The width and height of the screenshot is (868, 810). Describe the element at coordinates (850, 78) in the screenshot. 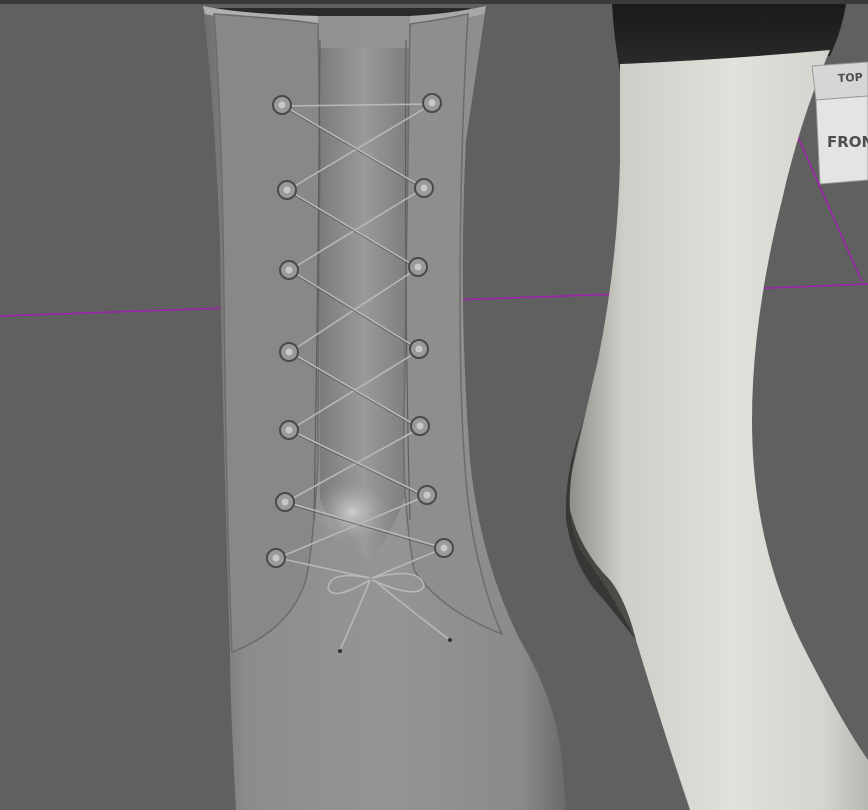

I see `view-cube-top-label: TOP` at that location.